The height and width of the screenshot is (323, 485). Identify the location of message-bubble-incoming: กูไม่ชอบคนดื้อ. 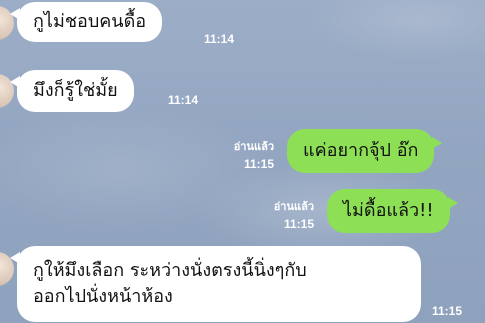
(86, 22).